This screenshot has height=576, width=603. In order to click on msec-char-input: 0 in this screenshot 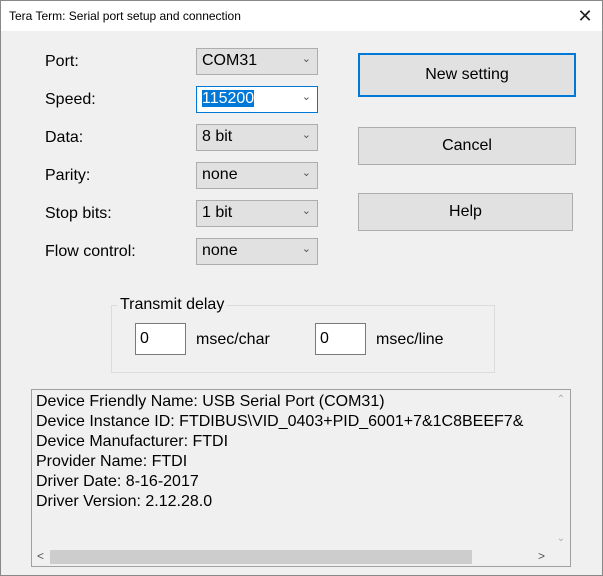, I will do `click(160, 339)`.